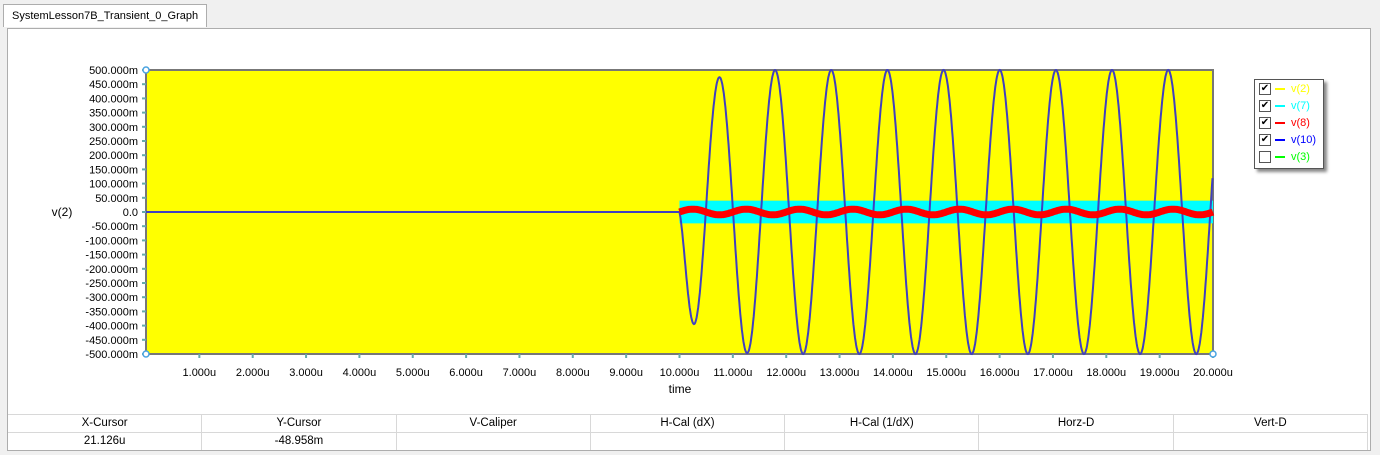 The image size is (1380, 455). Describe the element at coordinates (111, 355) in the screenshot. I see `y-tick-label: -500.000m` at that location.